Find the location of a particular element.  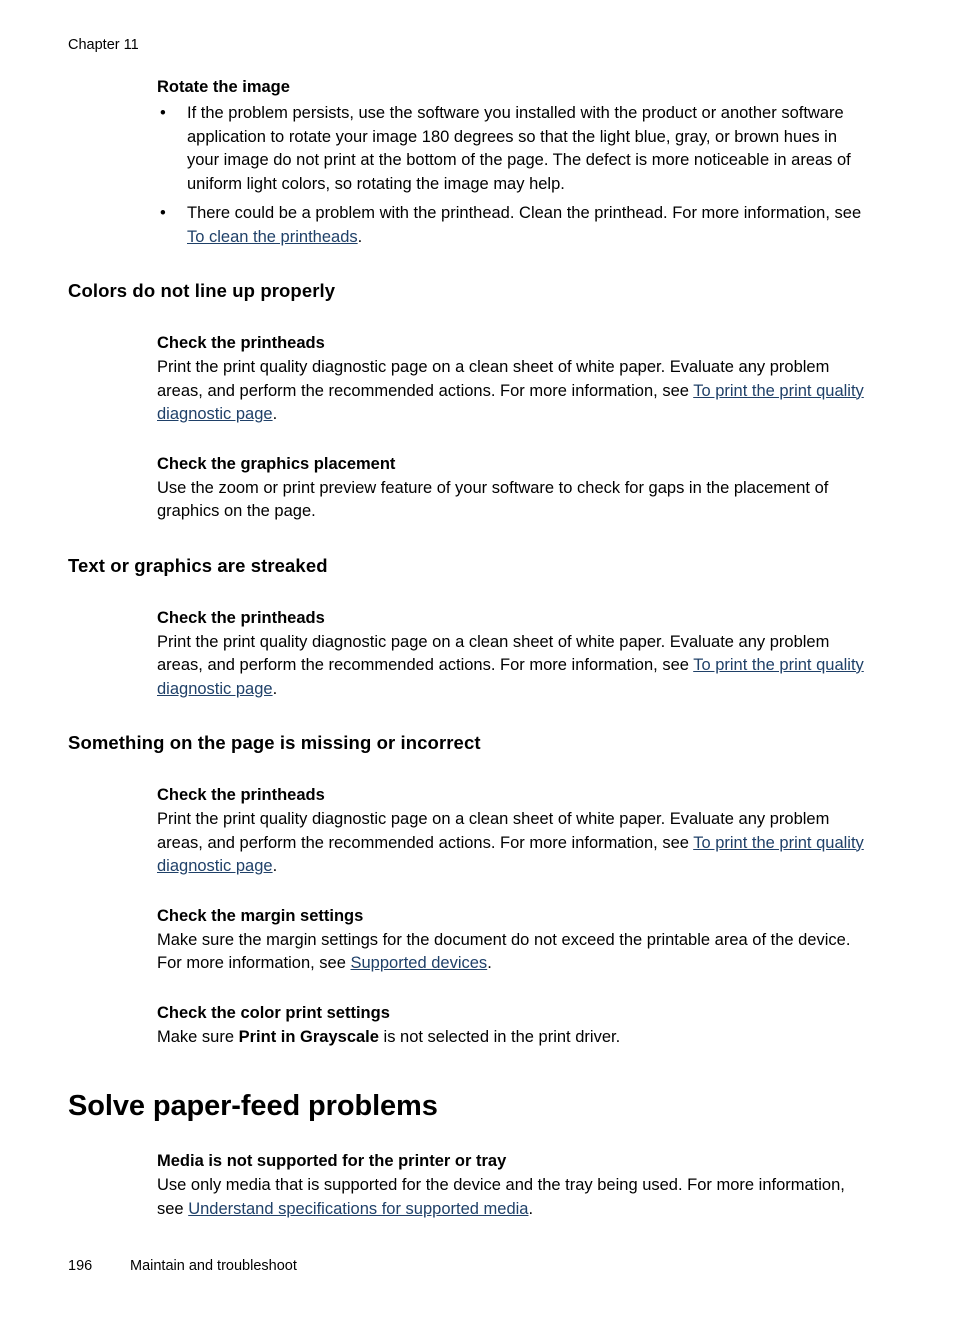

heading-check-the-color-print-settings: Check the color print settings is located at coordinates (273, 1012).